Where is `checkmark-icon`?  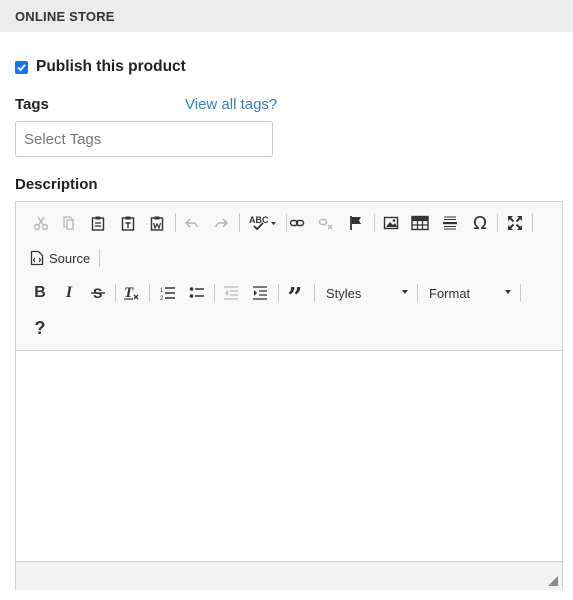
checkmark-icon is located at coordinates (21, 67).